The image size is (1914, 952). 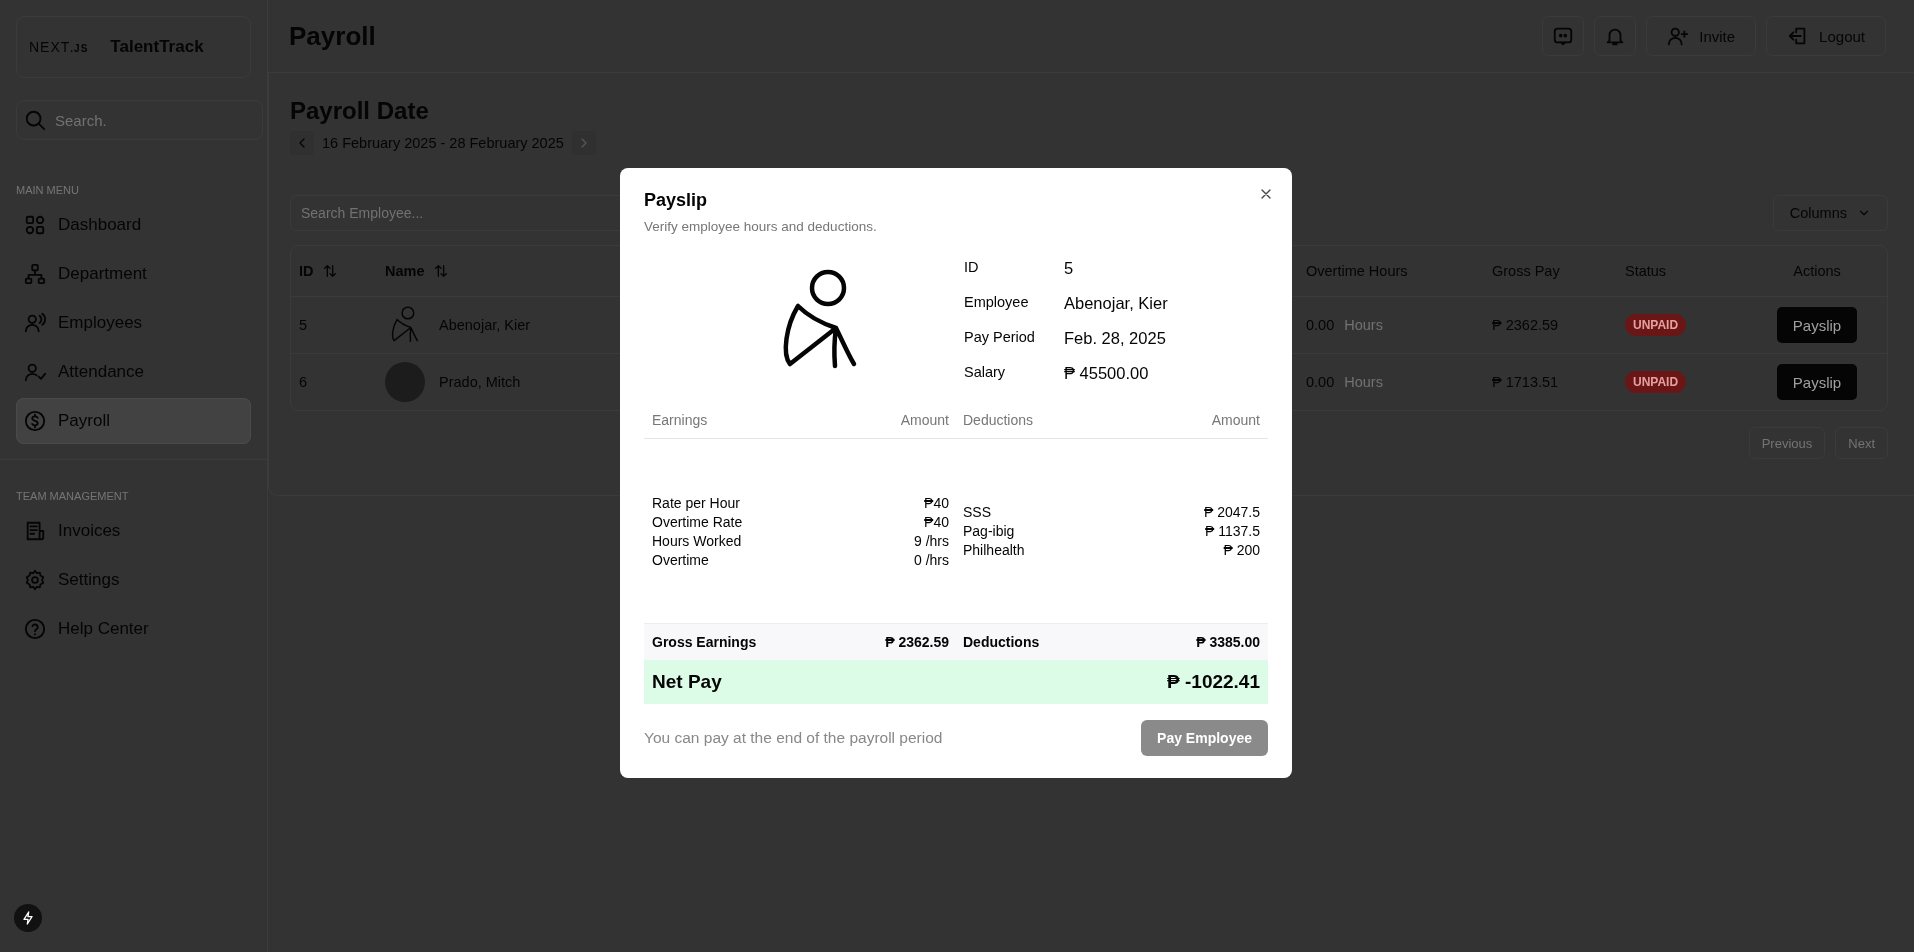 What do you see at coordinates (1861, 443) in the screenshot?
I see `next-button: Next` at bounding box center [1861, 443].